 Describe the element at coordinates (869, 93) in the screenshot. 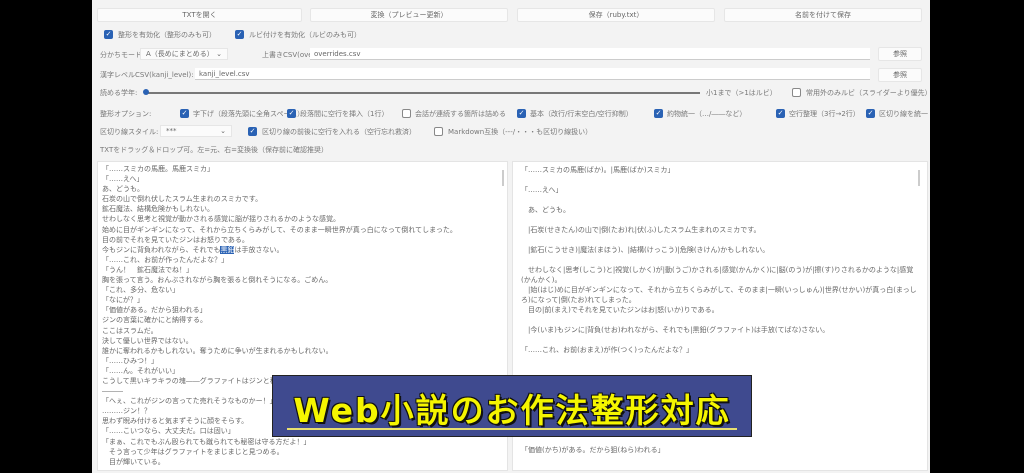

I see `jouyou-label: 常用外のみルビ（スライダーより優先）` at that location.